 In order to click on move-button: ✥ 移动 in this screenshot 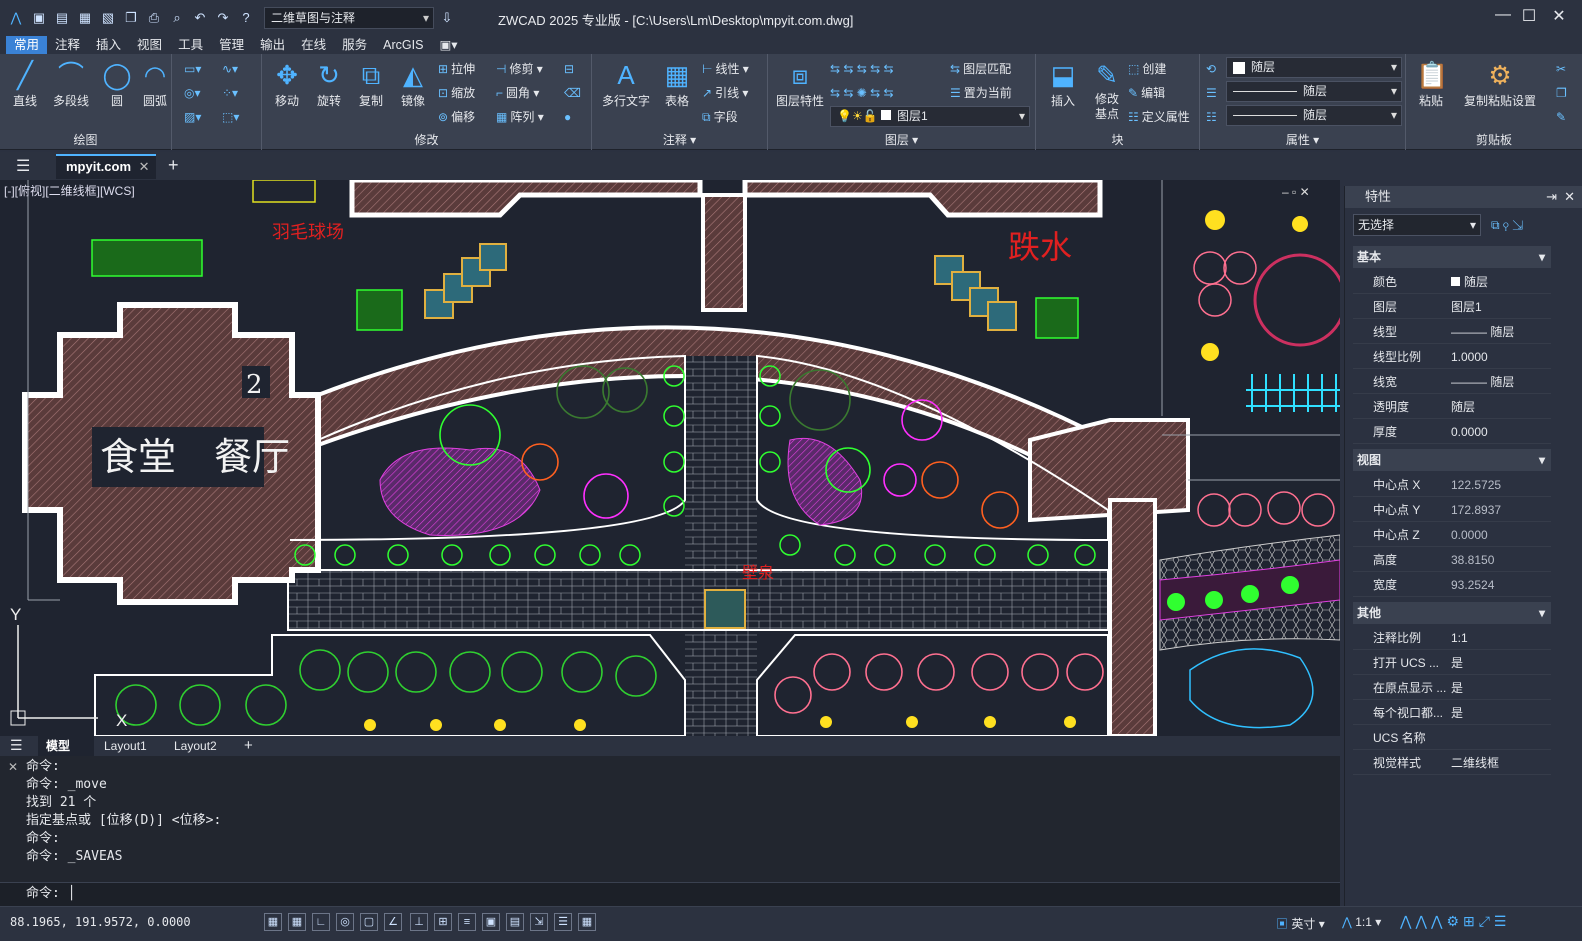, I will do `click(287, 91)`.